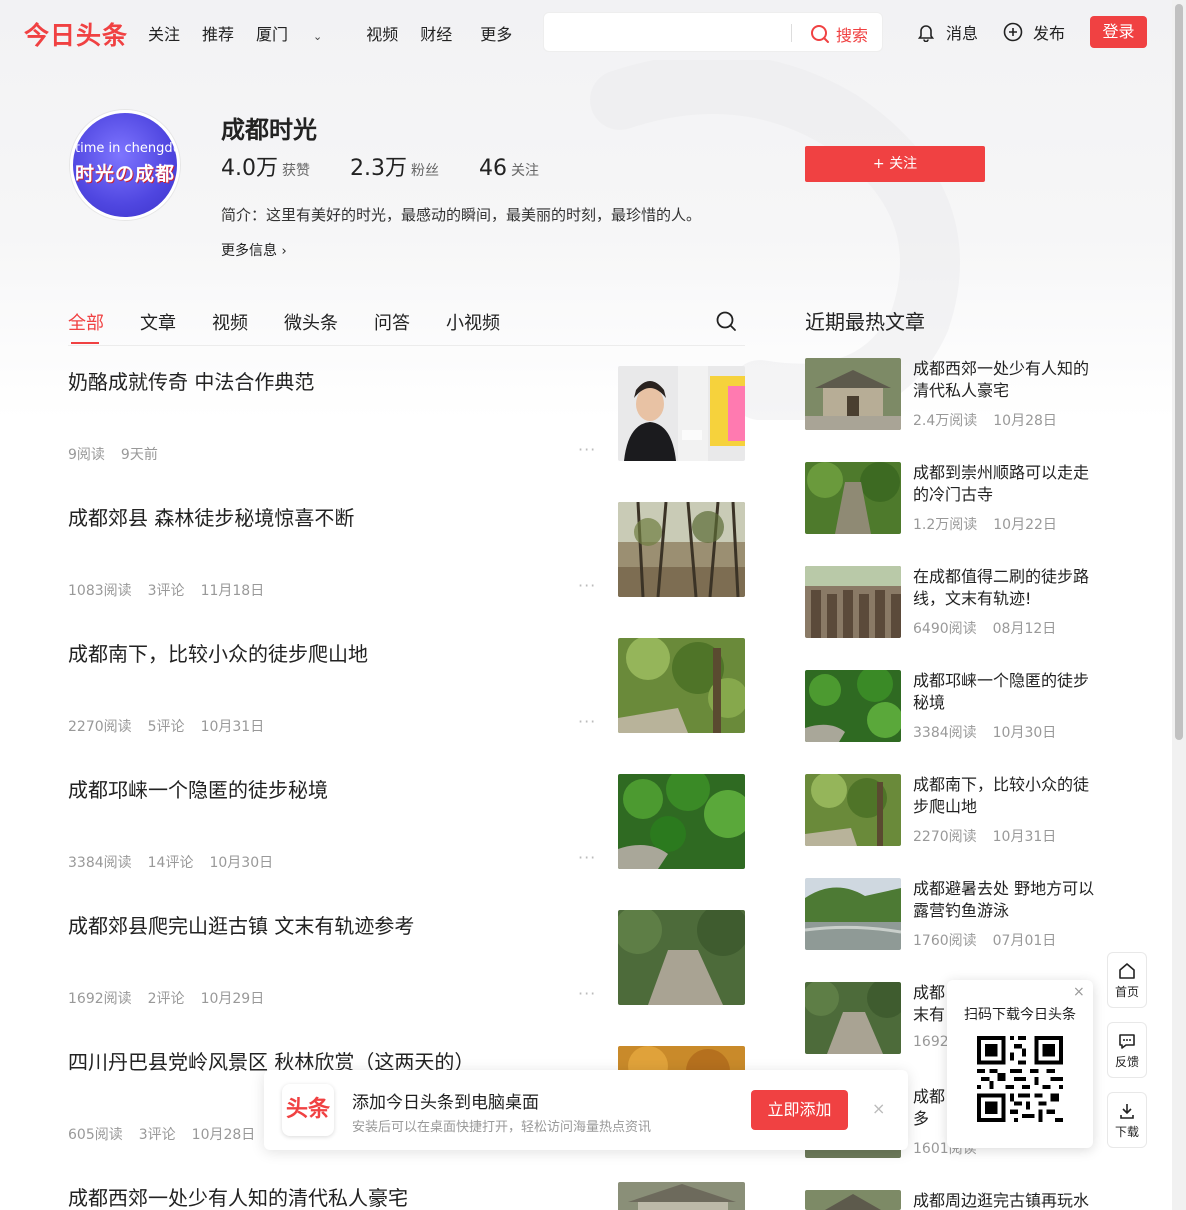  What do you see at coordinates (669, 33) in the screenshot?
I see `search-input` at bounding box center [669, 33].